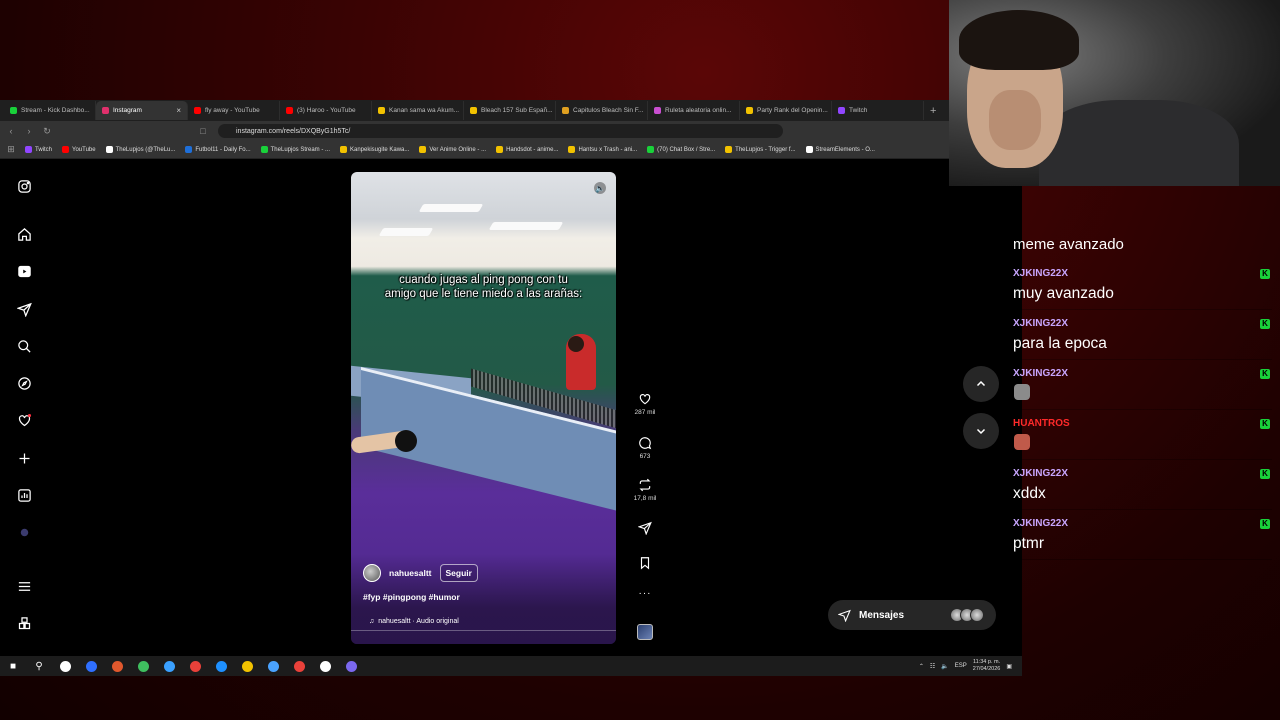  What do you see at coordinates (600, 188) in the screenshot?
I see `mute-icon: 🔈` at bounding box center [600, 188].